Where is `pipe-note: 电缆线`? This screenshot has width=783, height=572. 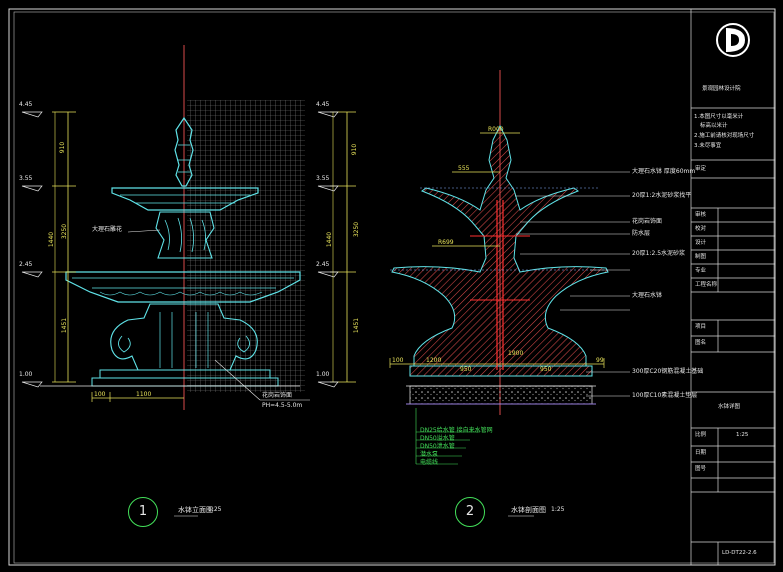 pipe-note: 电缆线 is located at coordinates (429, 462).